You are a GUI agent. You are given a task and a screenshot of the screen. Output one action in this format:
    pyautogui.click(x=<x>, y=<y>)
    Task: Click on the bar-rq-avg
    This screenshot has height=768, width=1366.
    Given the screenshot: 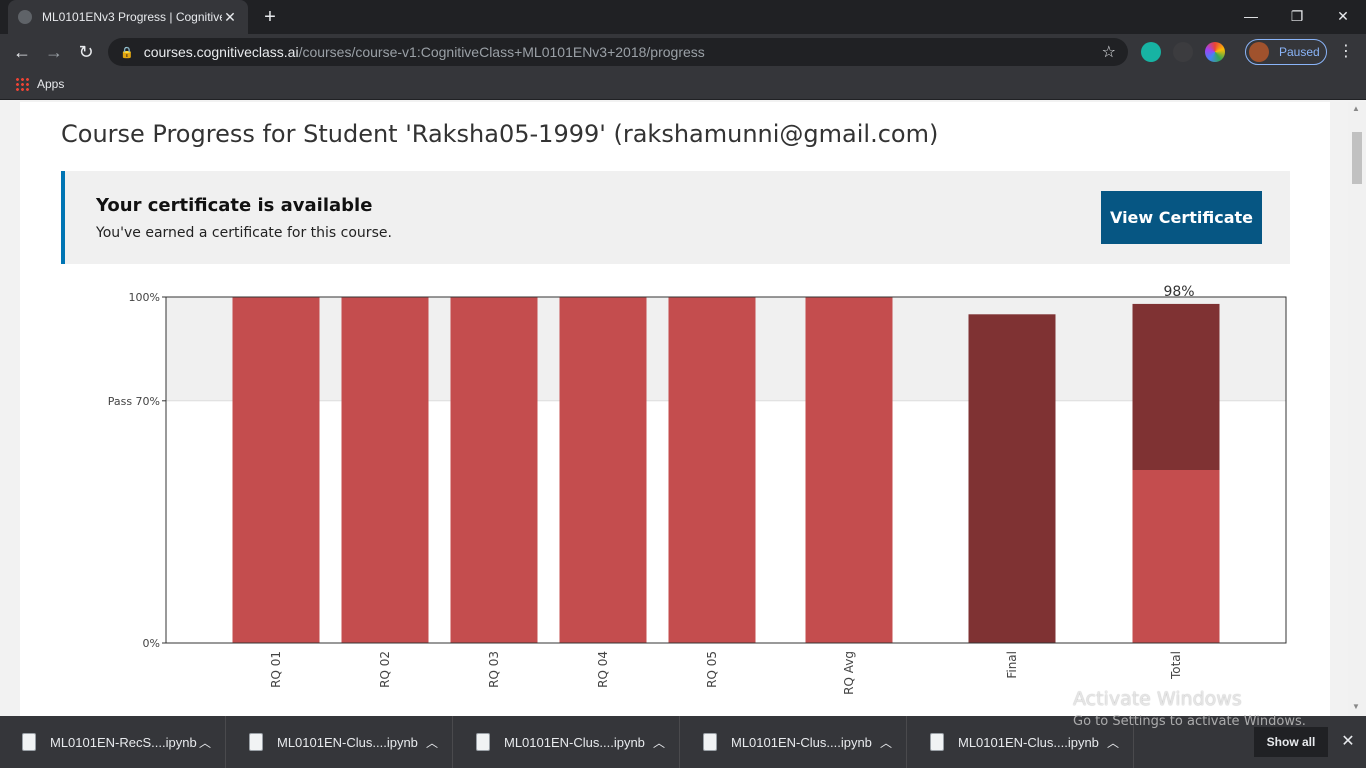 What is the action you would take?
    pyautogui.click(x=849, y=470)
    